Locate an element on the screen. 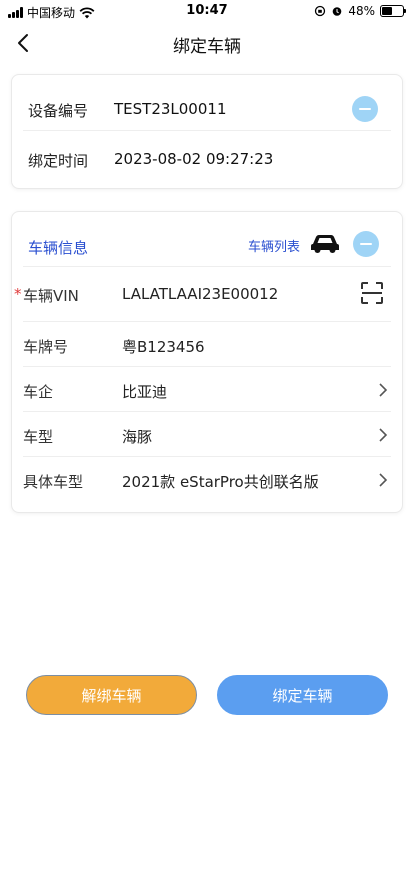  vehicle-info-title: 车辆信息 is located at coordinates (58, 248).